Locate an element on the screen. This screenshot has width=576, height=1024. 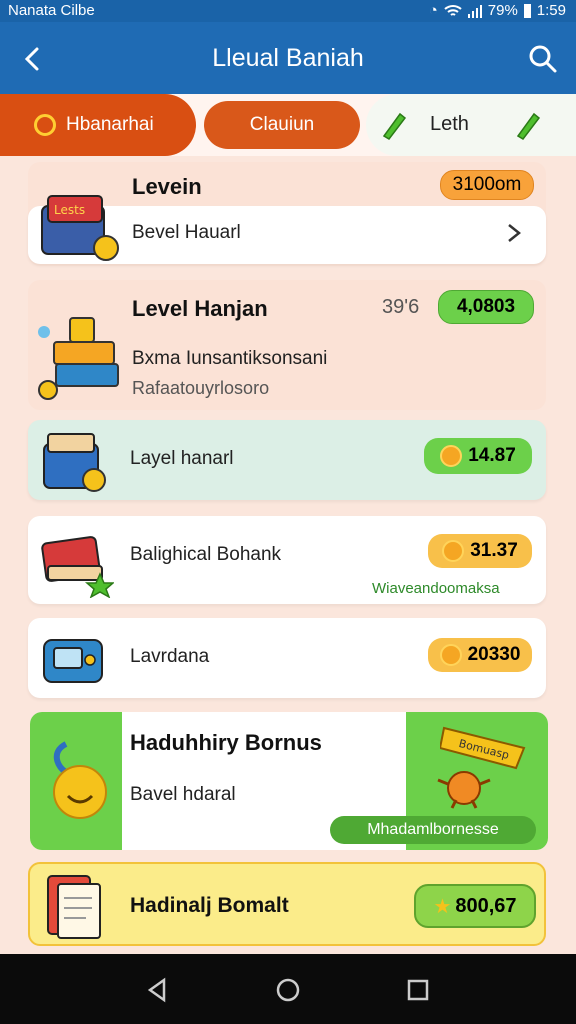
reward-card-levein: Lests Levein Bevel Hauarl 3100om is located at coordinates (287, 214).